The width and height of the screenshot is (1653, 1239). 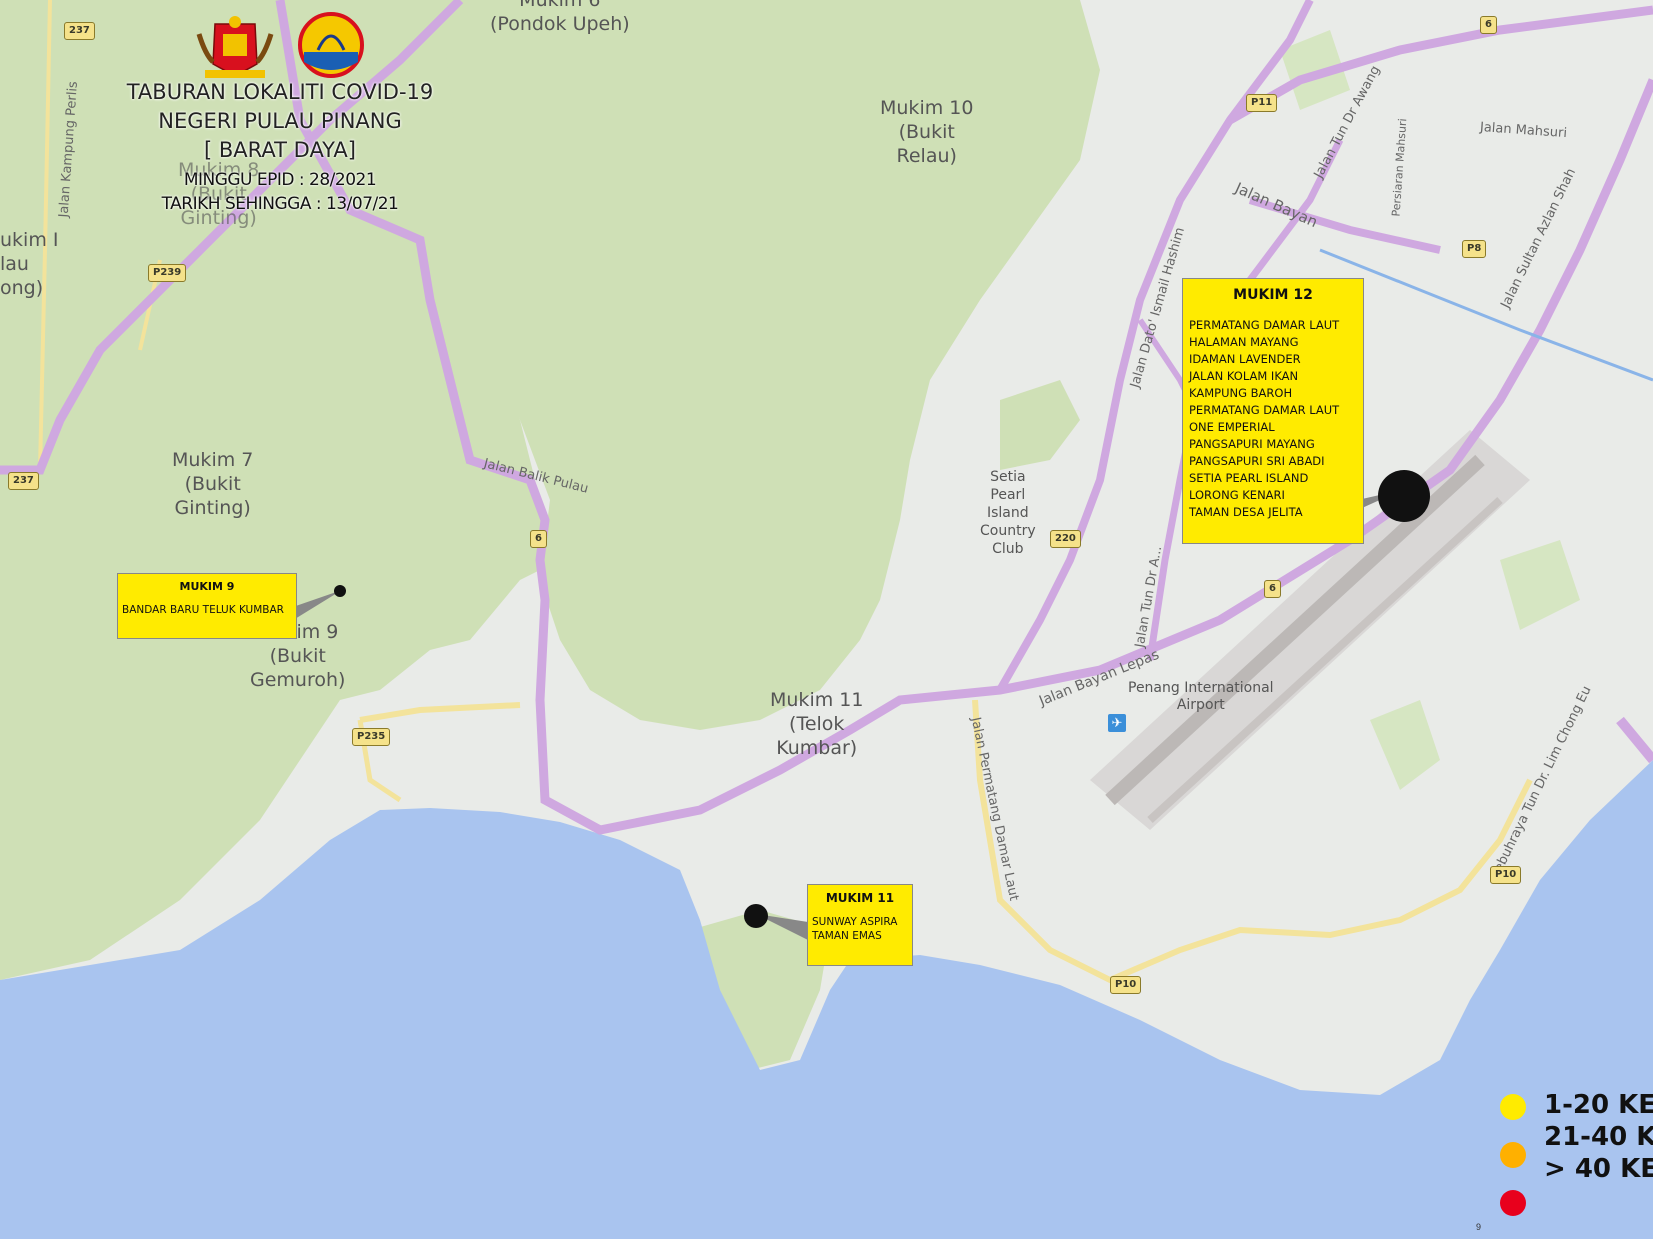 What do you see at coordinates (817, 724) in the screenshot?
I see `map-label-mukim11: Mukim 11 (Telok Kumbar)` at bounding box center [817, 724].